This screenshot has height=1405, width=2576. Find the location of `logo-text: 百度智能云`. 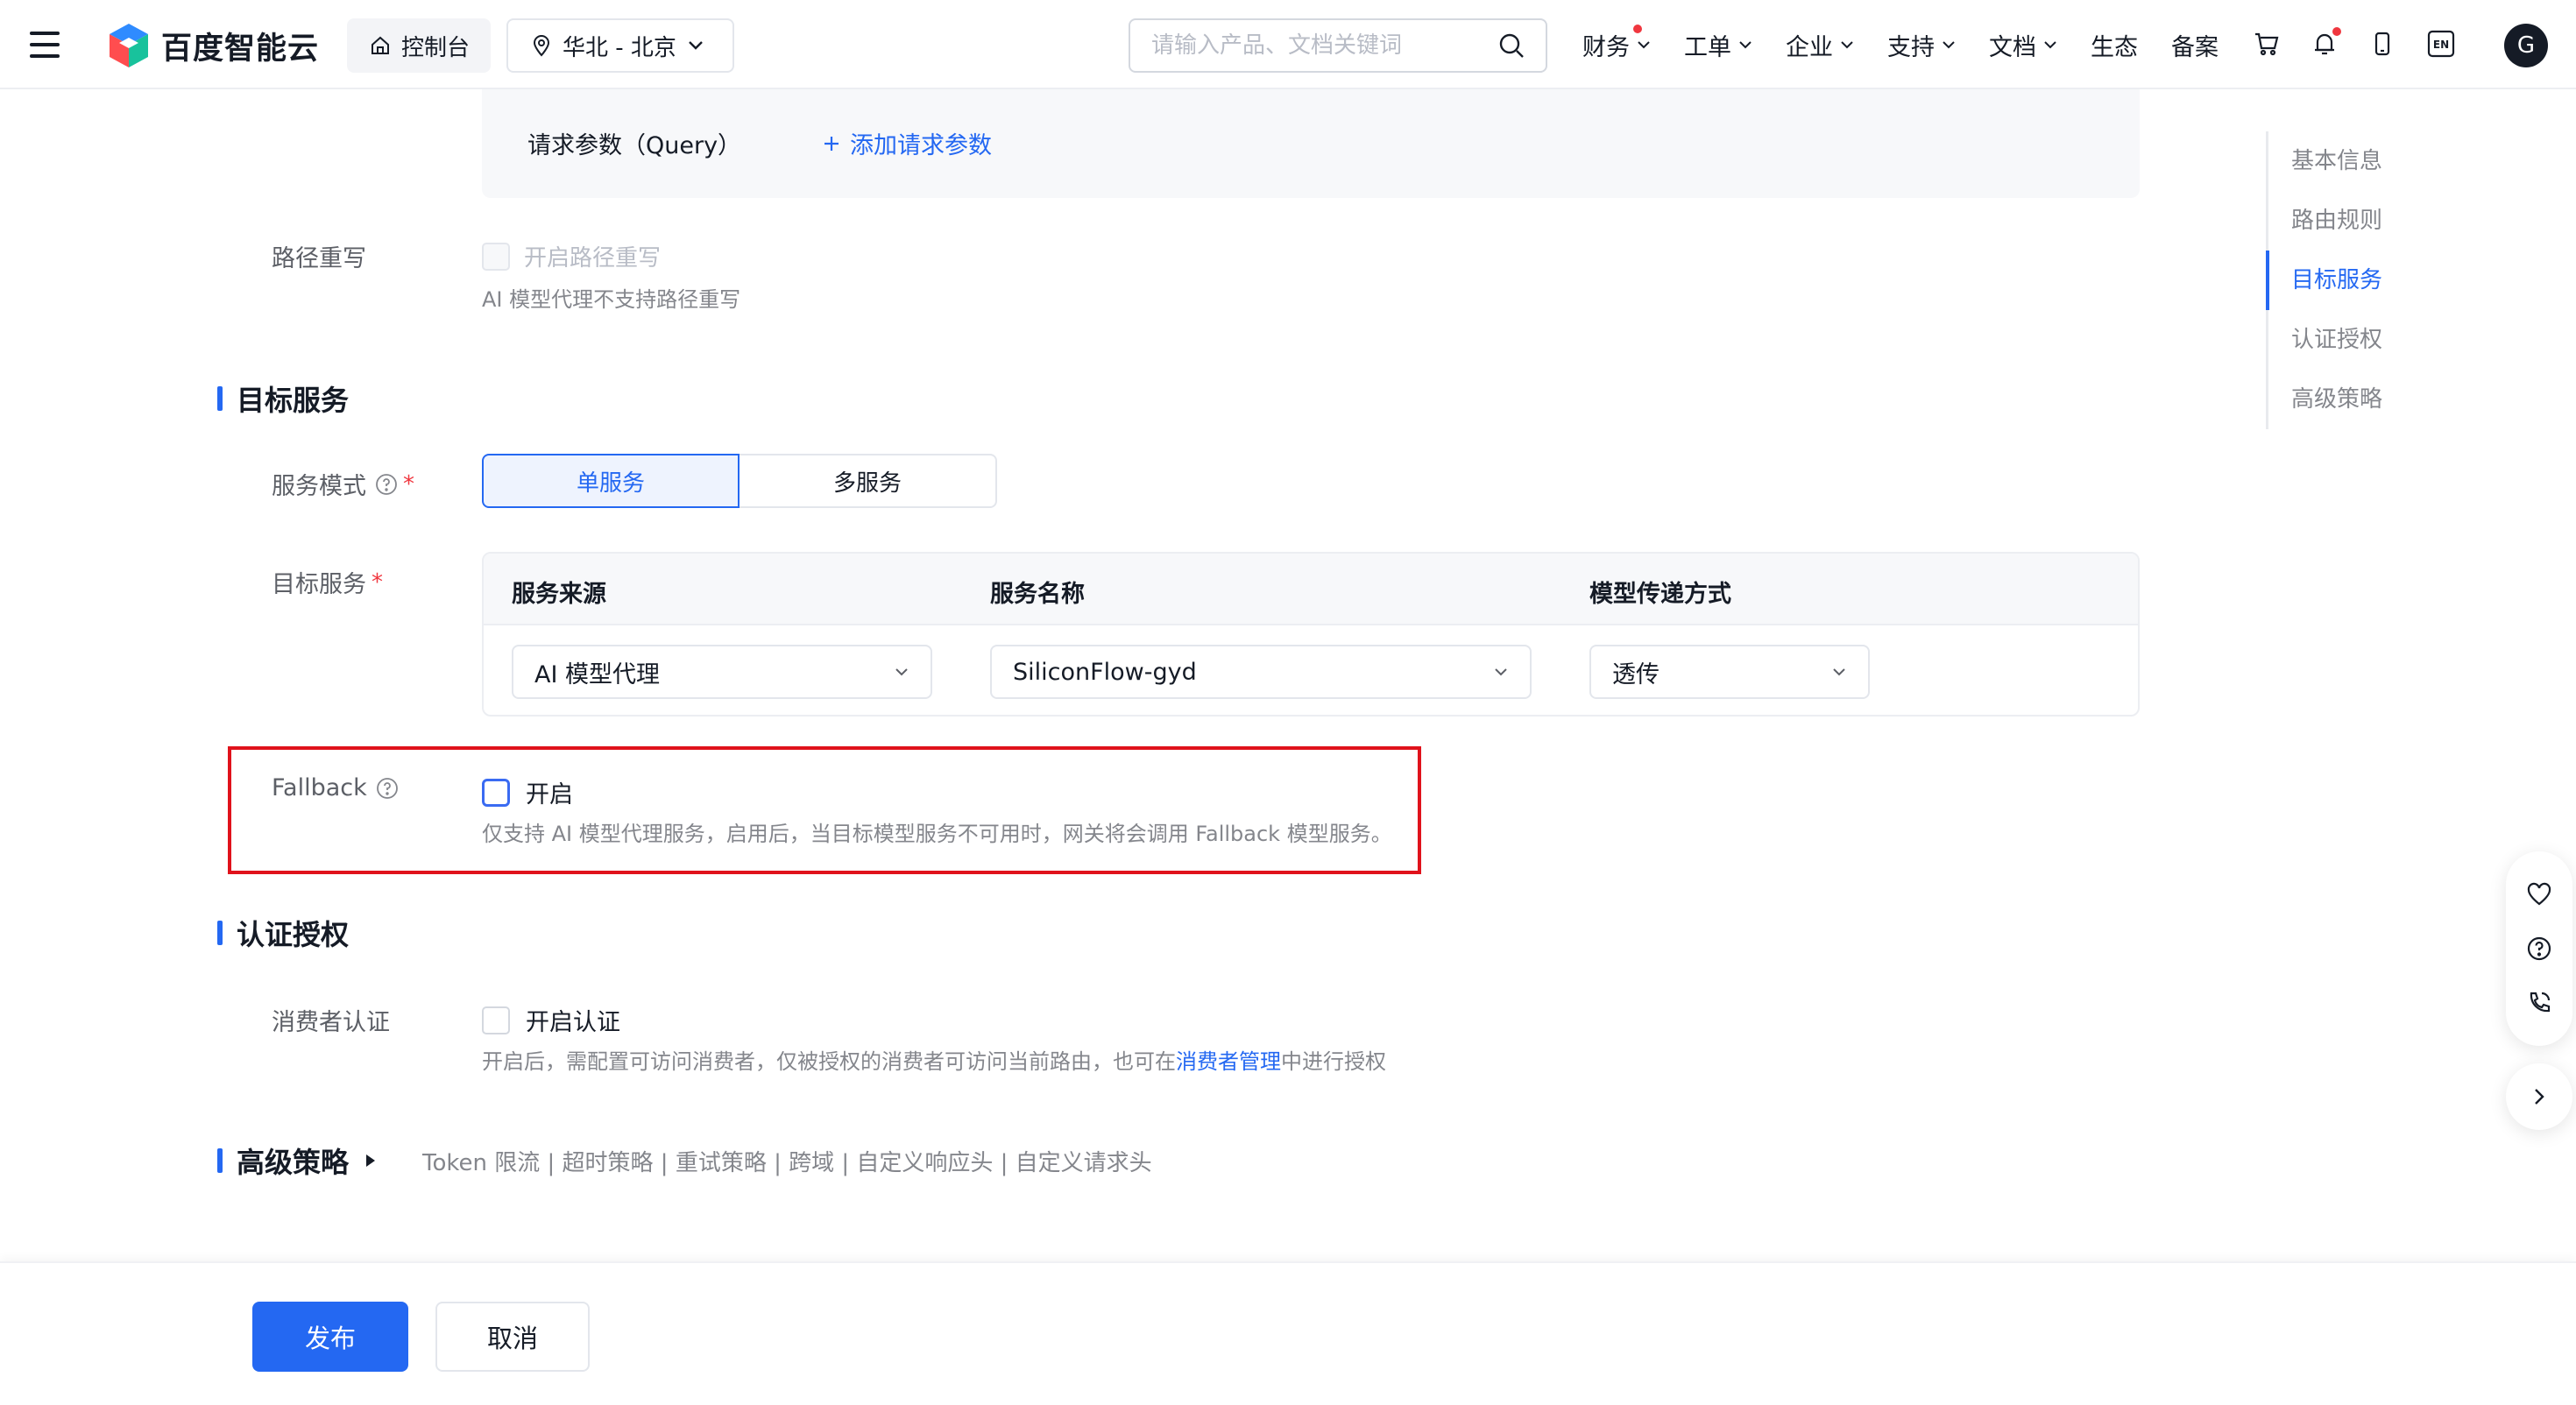

logo-text: 百度智能云 is located at coordinates (240, 49).